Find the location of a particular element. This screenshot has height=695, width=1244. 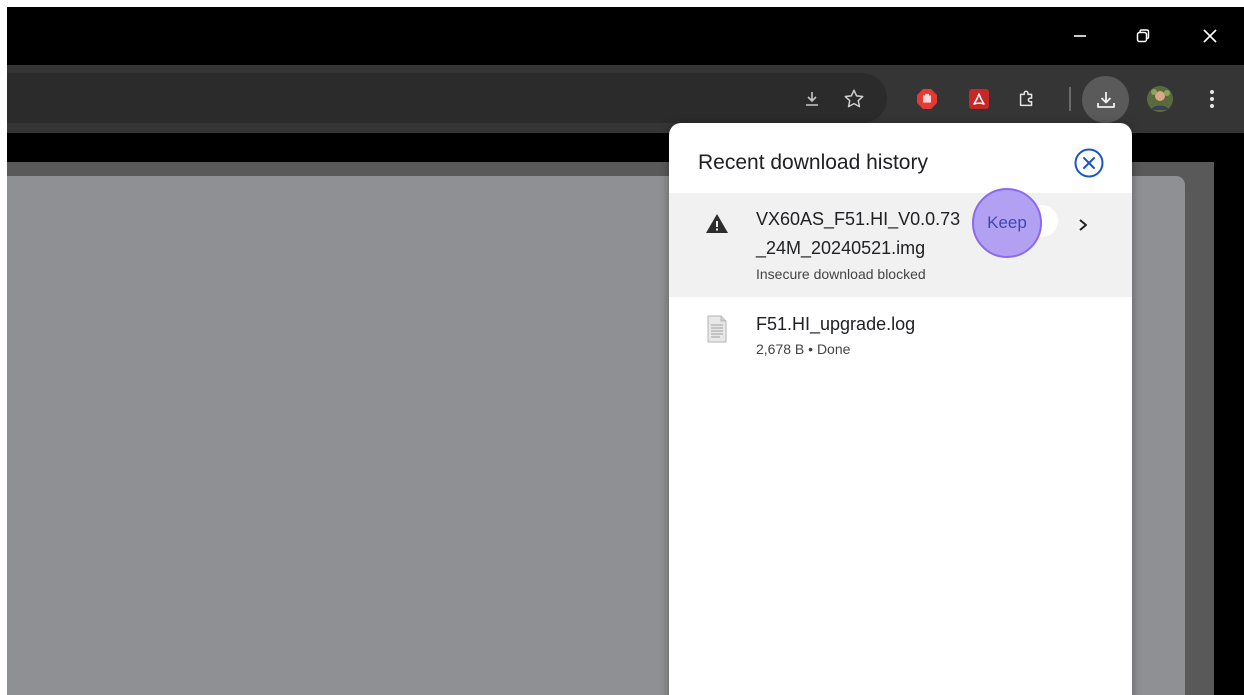

file-icon is located at coordinates (717, 329).